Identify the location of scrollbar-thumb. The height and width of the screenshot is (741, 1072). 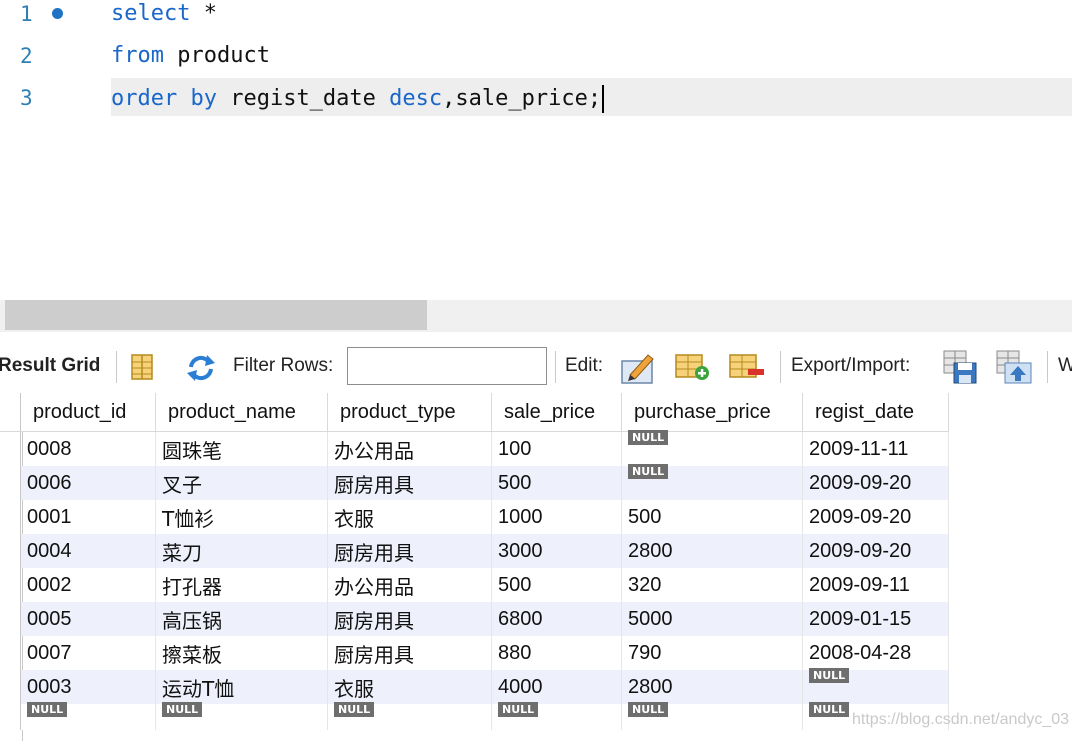
(216, 315).